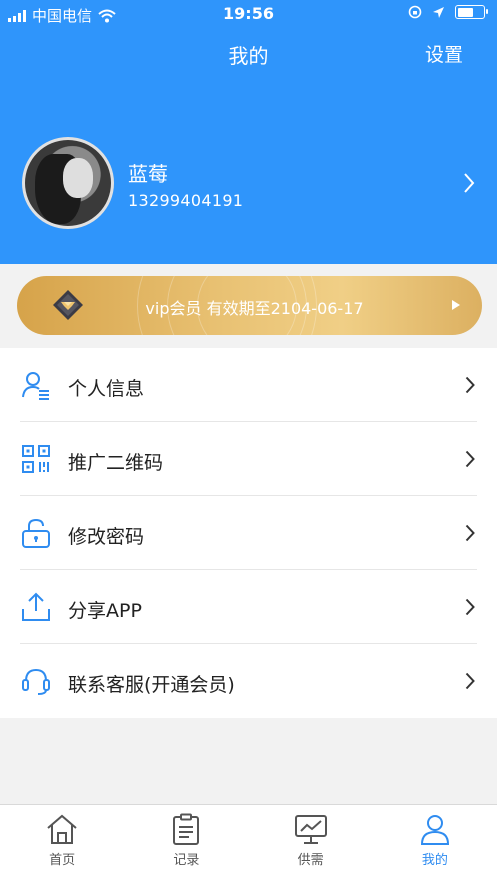  I want to click on tab-supply-demand: 供需, so click(311, 844).